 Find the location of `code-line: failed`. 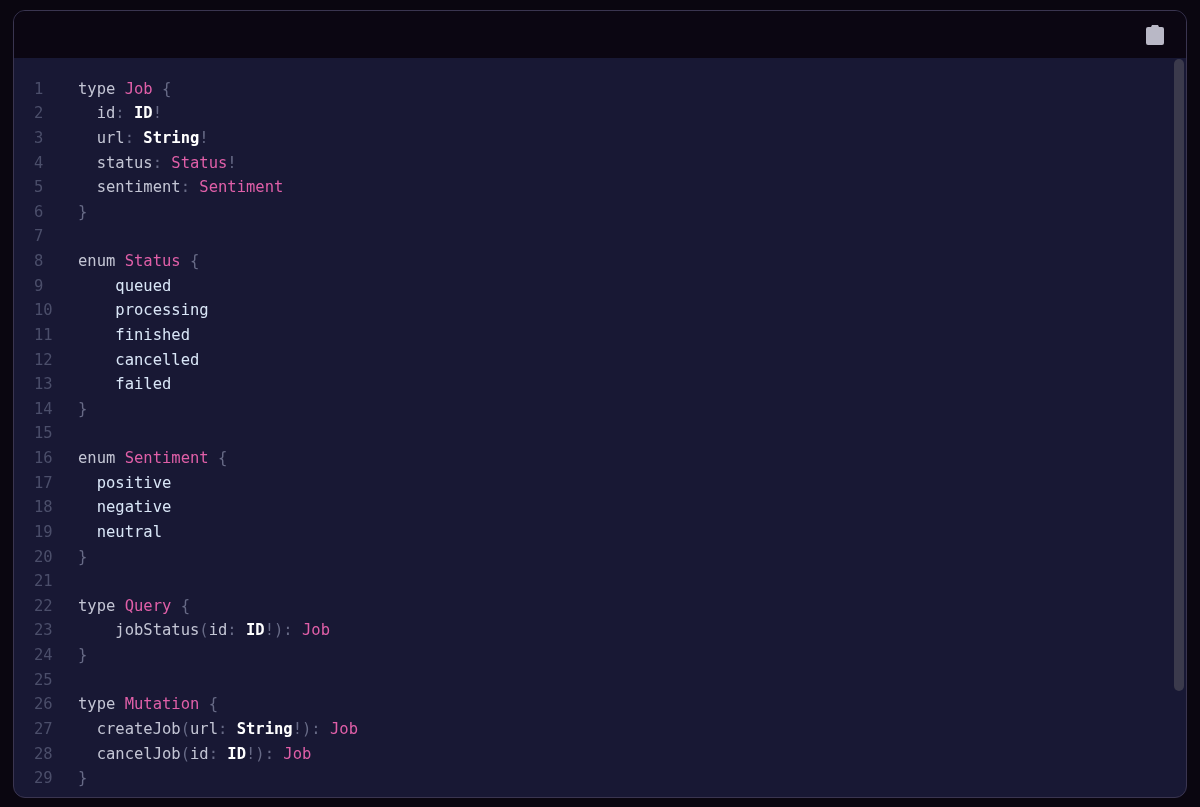

code-line: failed is located at coordinates (143, 385).